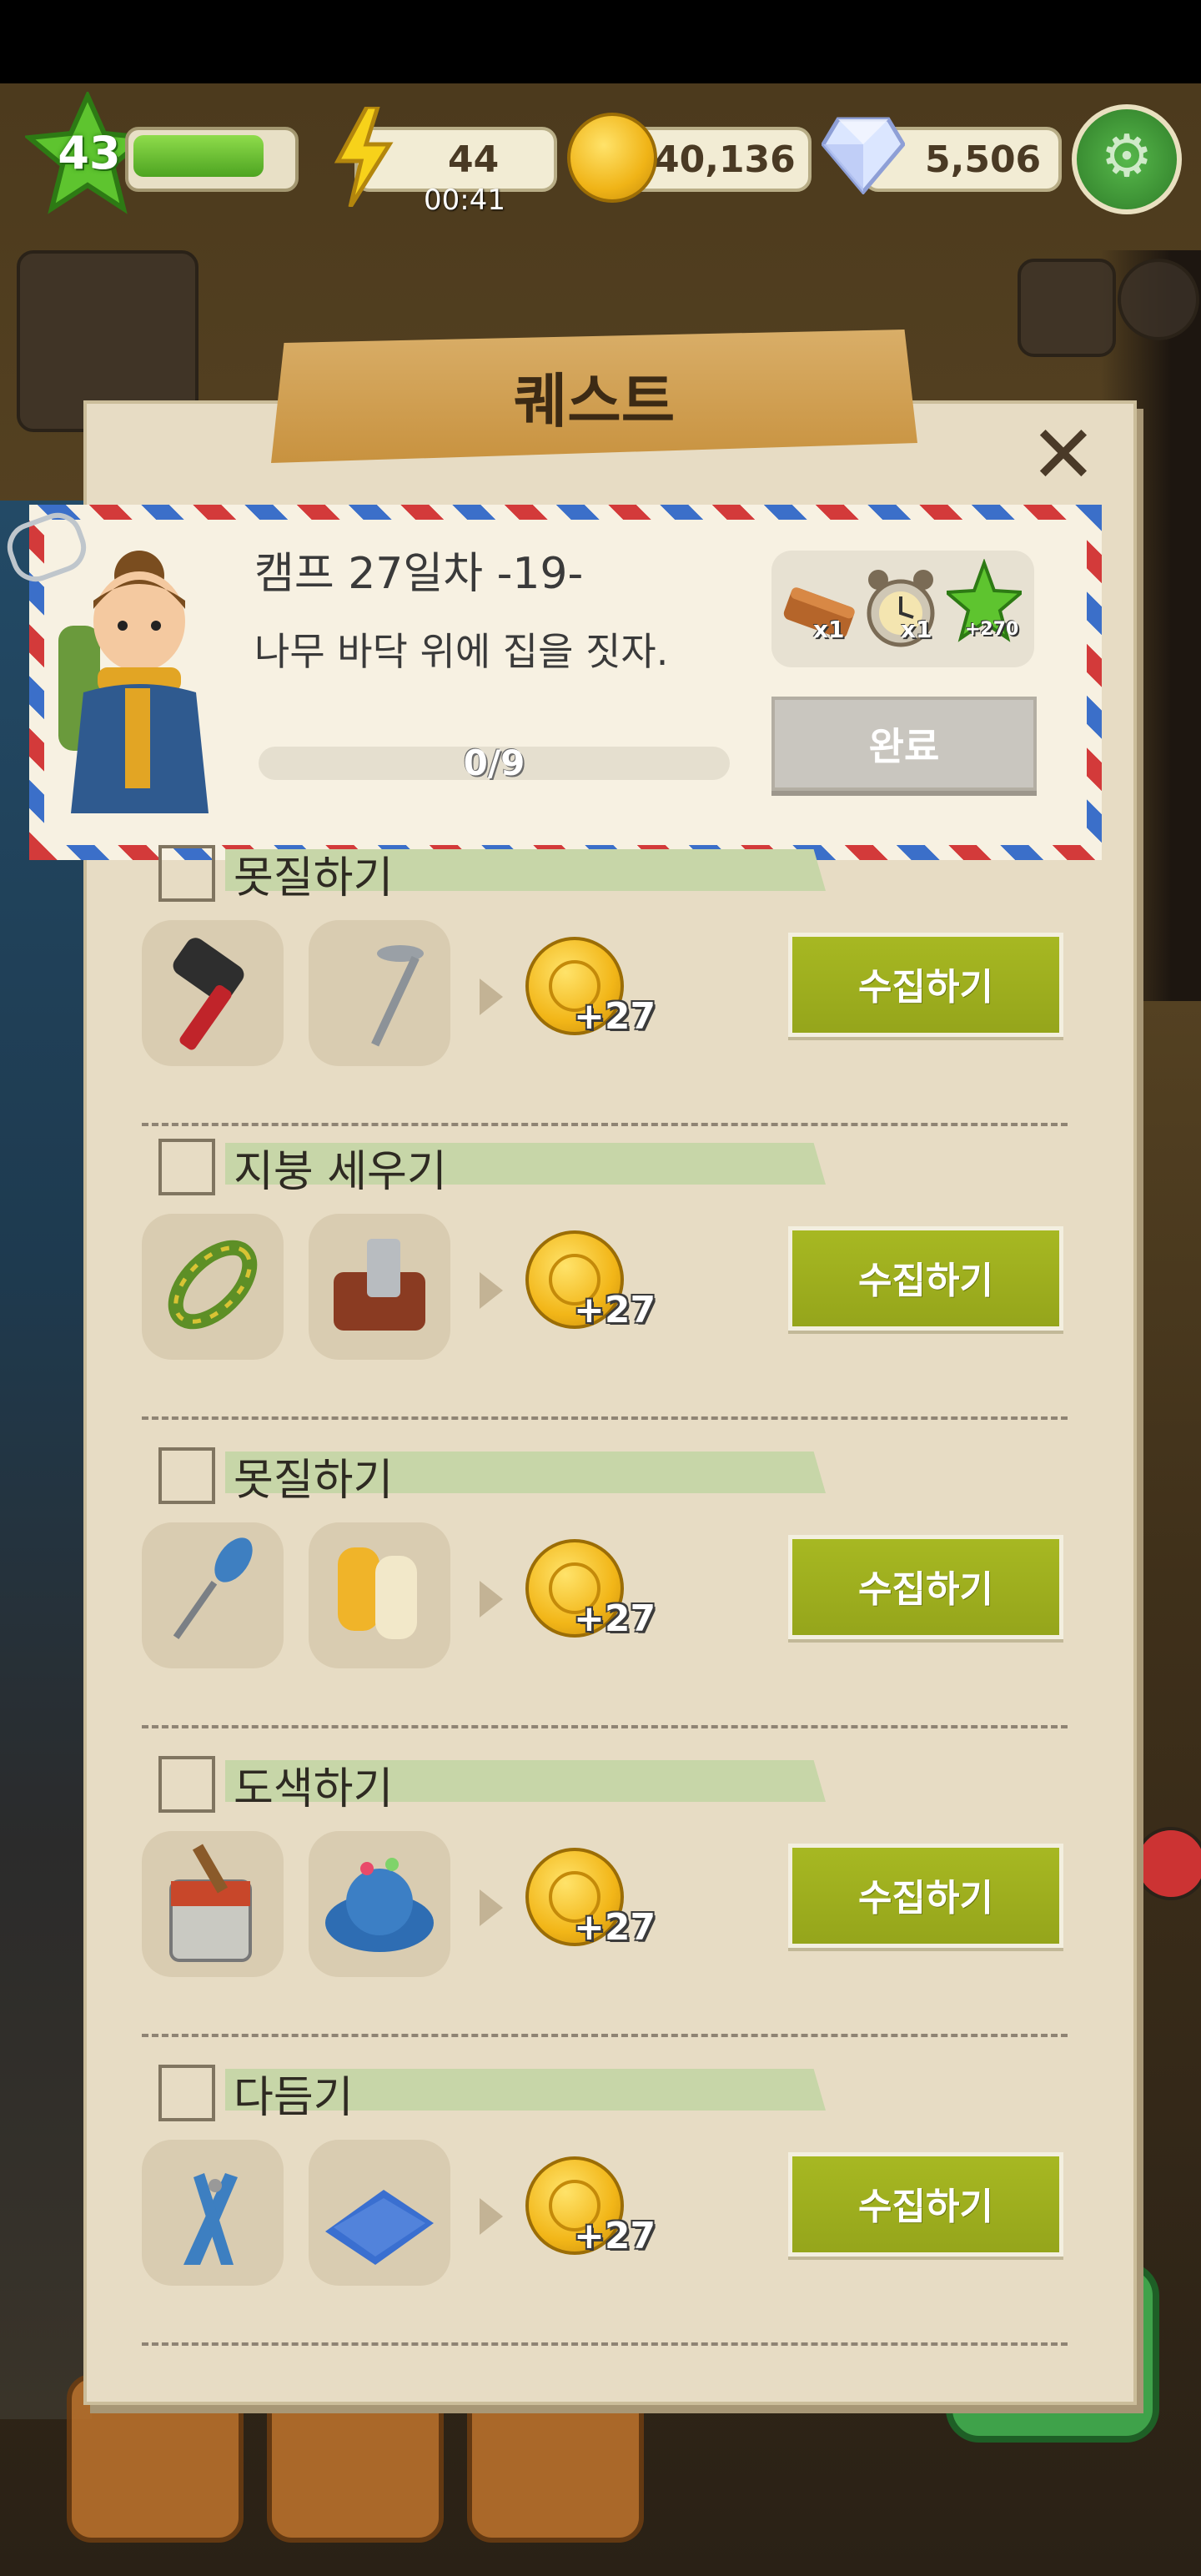 This screenshot has width=1201, height=2576. I want to click on settings-button: ⚙, so click(1127, 159).